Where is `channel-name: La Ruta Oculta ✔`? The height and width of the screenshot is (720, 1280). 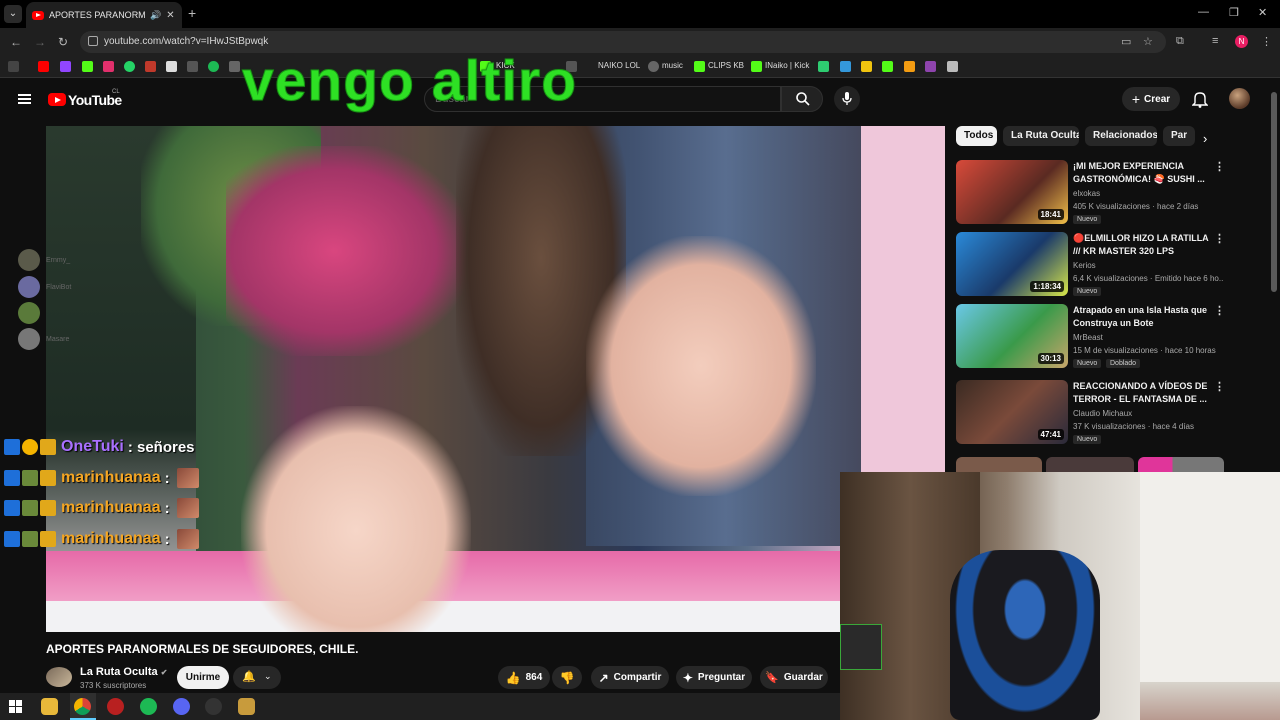 channel-name: La Ruta Oculta ✔ is located at coordinates (123, 672).